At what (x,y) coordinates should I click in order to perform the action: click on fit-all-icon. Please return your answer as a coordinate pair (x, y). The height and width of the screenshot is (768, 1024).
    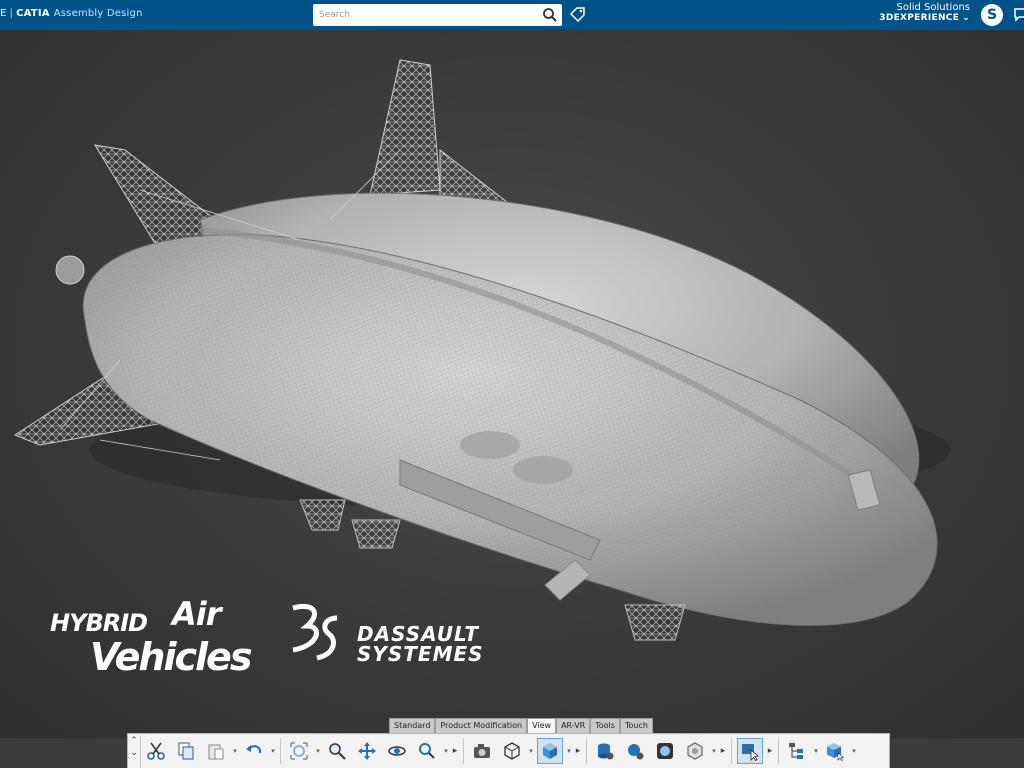
    Looking at the image, I should click on (299, 751).